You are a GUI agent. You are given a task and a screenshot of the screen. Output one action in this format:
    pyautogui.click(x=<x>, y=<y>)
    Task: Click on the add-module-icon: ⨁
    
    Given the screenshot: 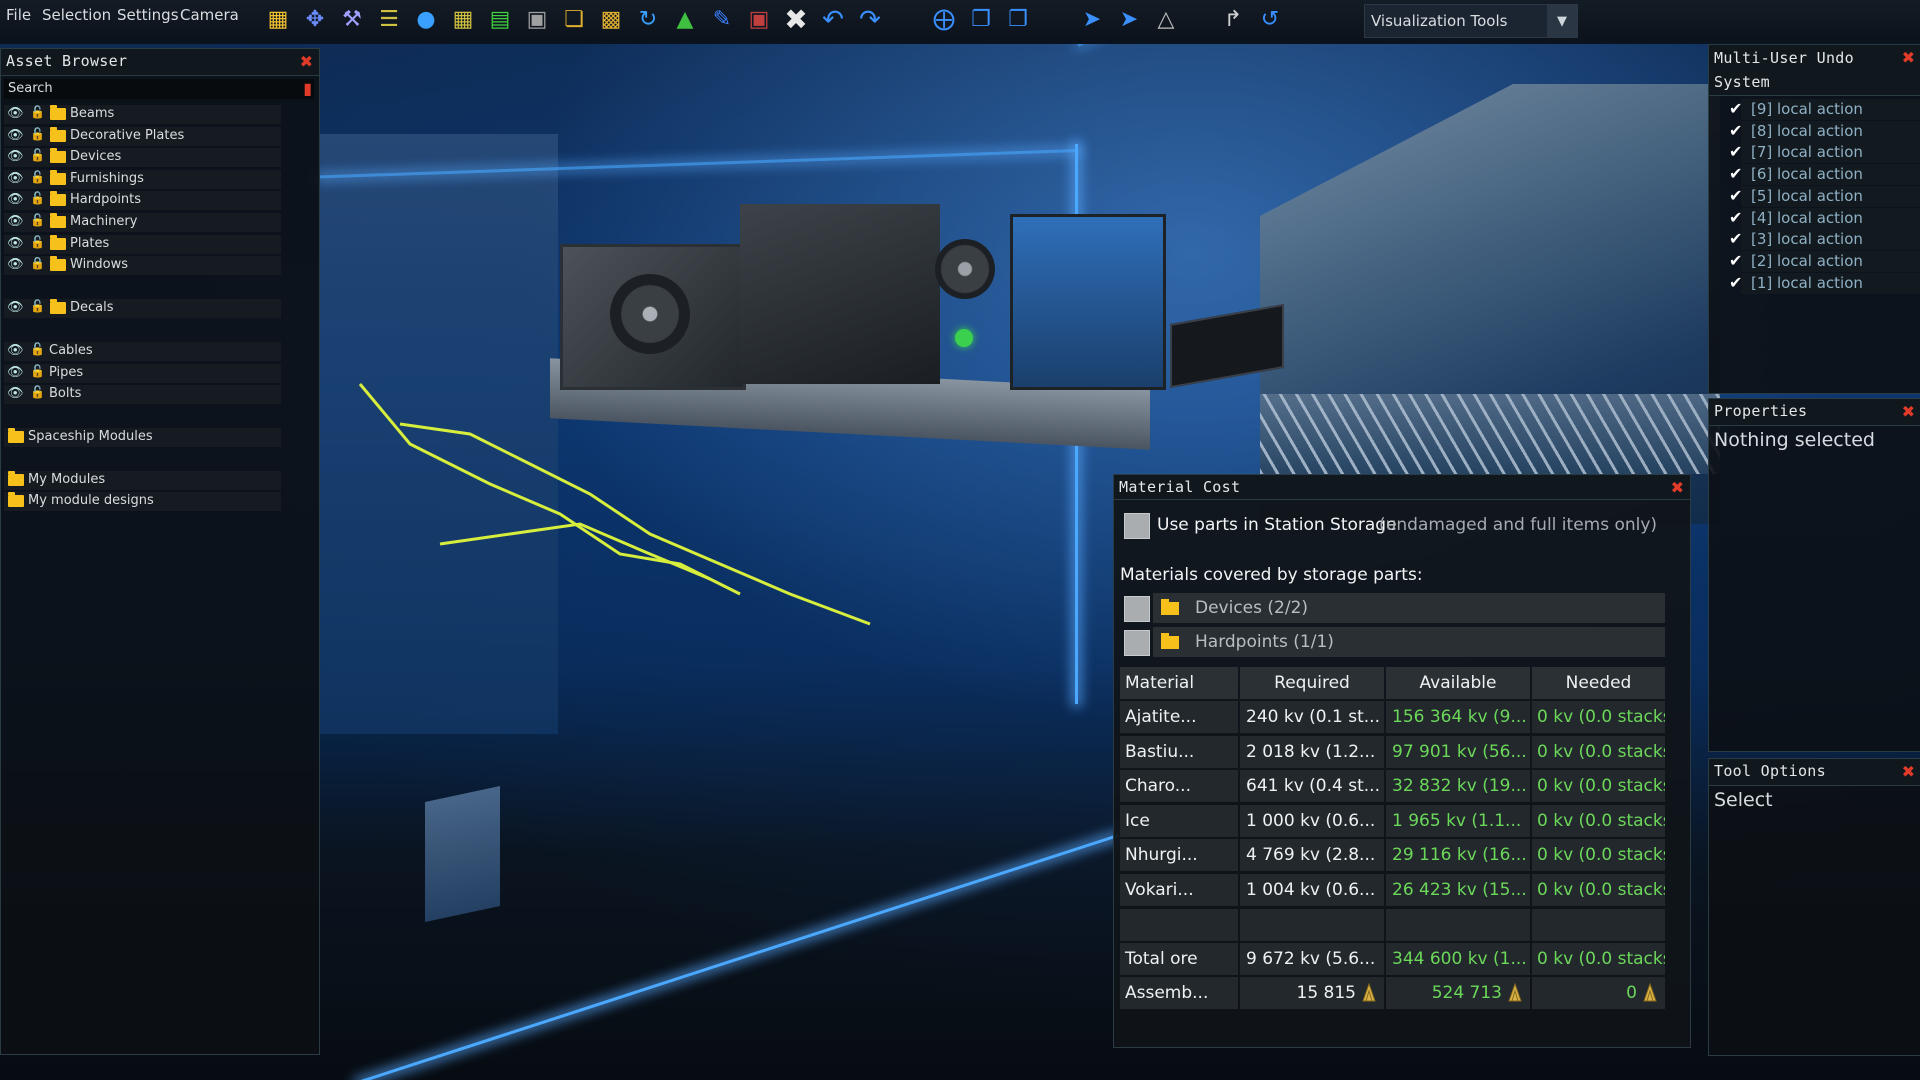 What is the action you would take?
    pyautogui.click(x=944, y=20)
    